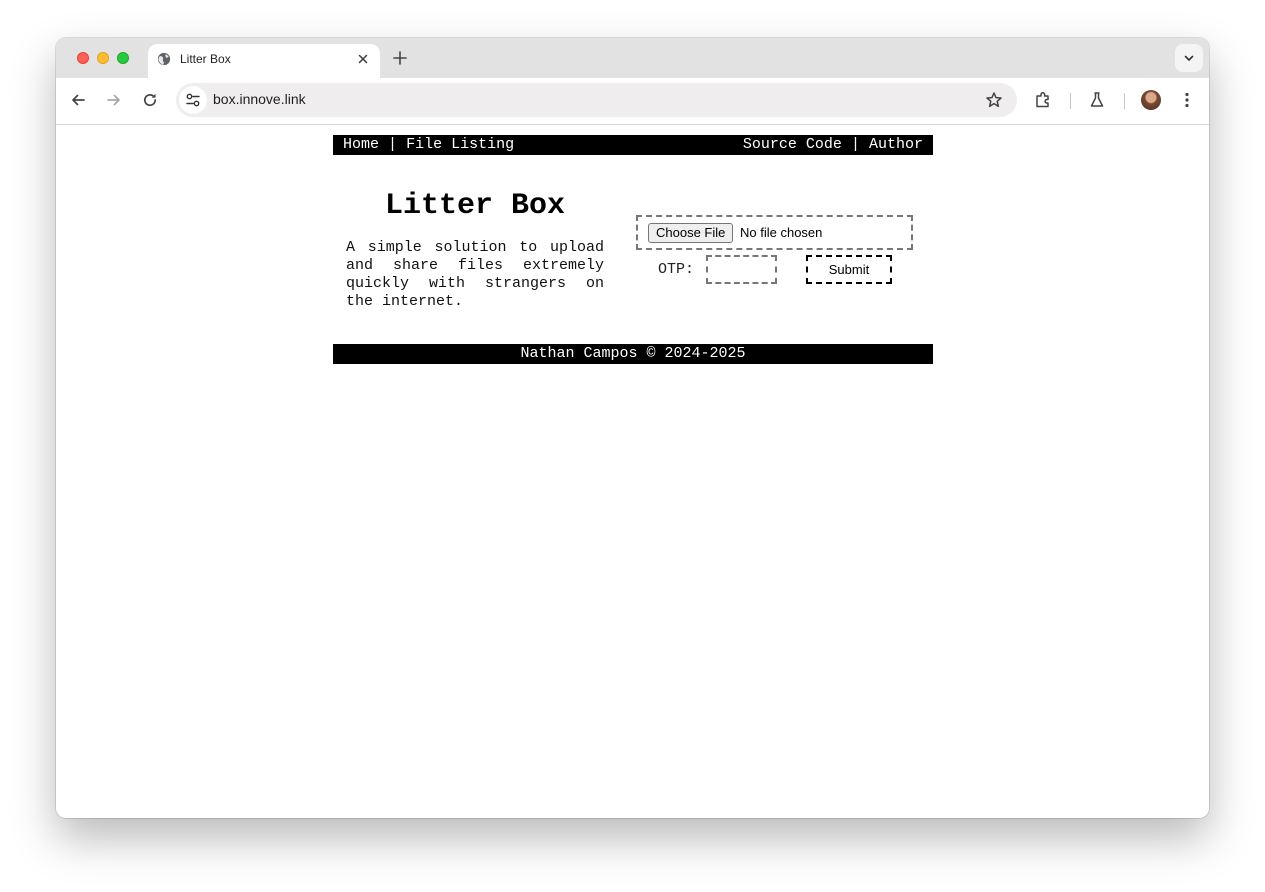 This screenshot has height=892, width=1265. What do you see at coordinates (596, 100) in the screenshot?
I see `address-bar: box.innove.link` at bounding box center [596, 100].